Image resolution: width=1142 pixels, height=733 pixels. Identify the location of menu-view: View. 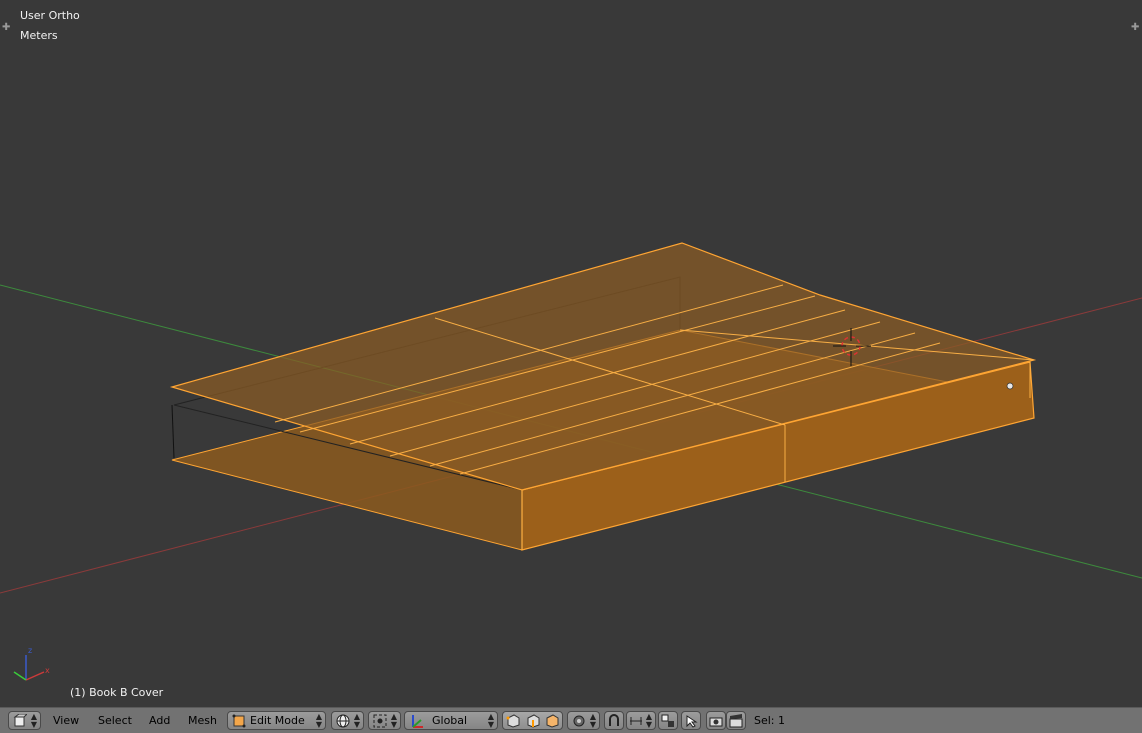
(66, 720).